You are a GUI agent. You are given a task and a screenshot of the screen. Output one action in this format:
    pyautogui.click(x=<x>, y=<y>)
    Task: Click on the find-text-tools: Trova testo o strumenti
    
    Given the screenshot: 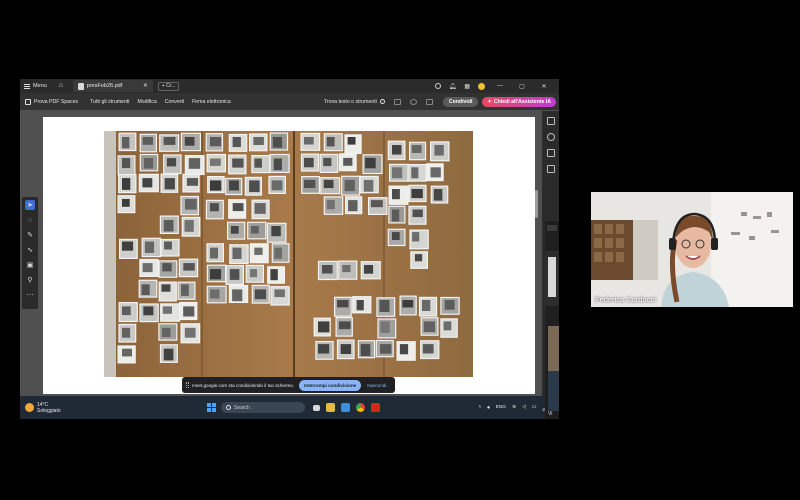 What is the action you would take?
    pyautogui.click(x=354, y=102)
    